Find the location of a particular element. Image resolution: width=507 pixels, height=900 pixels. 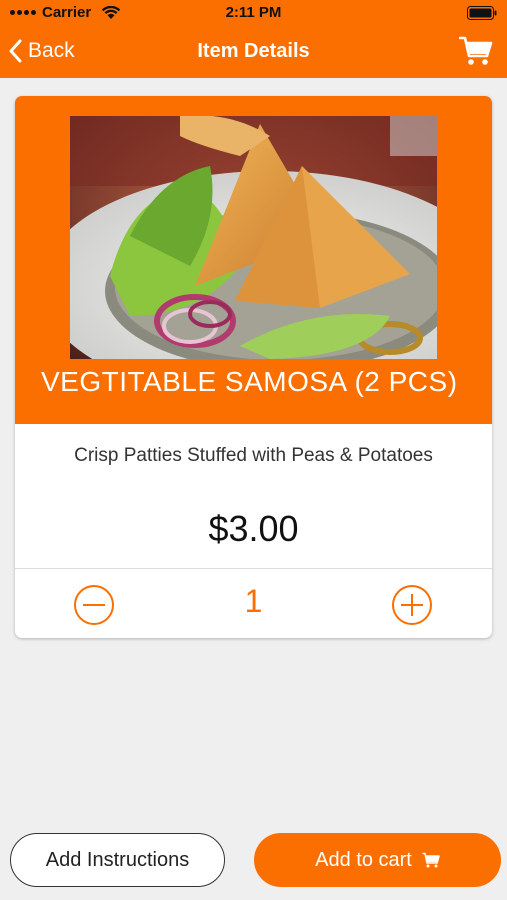

add-to-cart-label: Add to cart is located at coordinates (363, 859).